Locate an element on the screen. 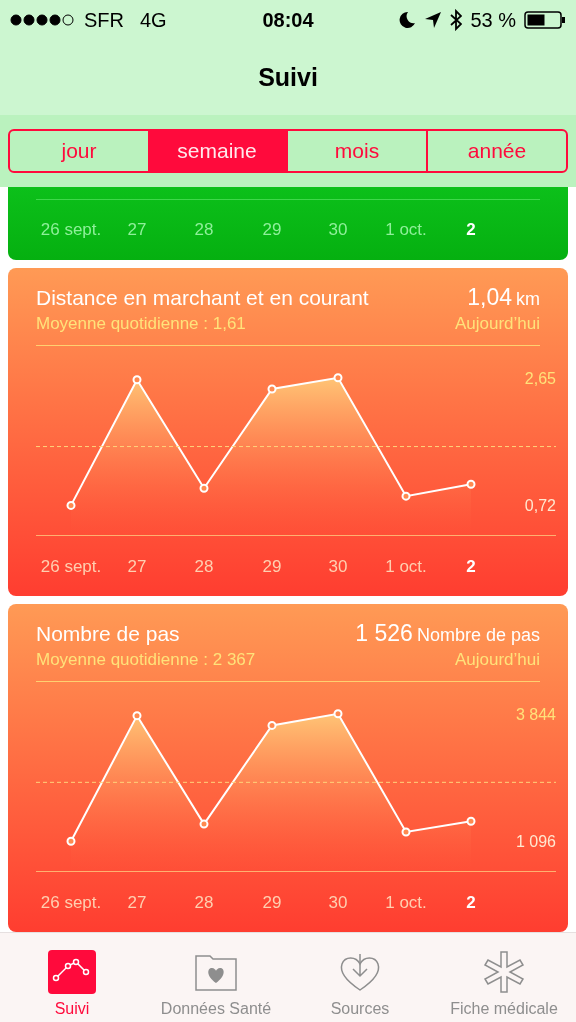  daily-average: Moyenne quotidienne : 2 367 is located at coordinates (146, 660).